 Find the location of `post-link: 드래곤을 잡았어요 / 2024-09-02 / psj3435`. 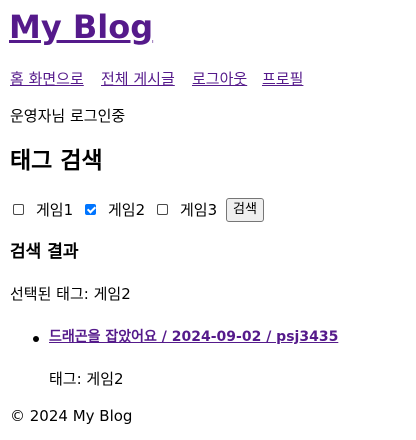

post-link: 드래곤을 잡았어요 / 2024-09-02 / psj3435 is located at coordinates (193, 337).